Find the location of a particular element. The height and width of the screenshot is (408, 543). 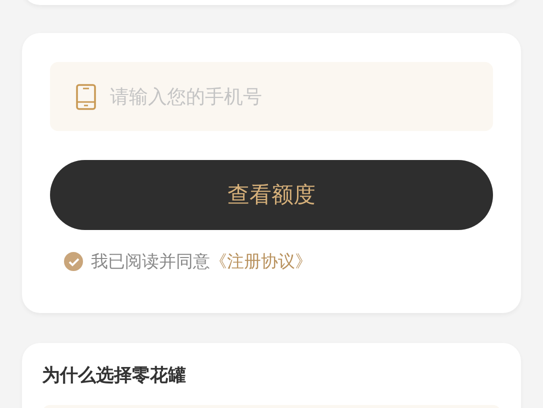

view-limit-button: 查看额度 is located at coordinates (271, 195).